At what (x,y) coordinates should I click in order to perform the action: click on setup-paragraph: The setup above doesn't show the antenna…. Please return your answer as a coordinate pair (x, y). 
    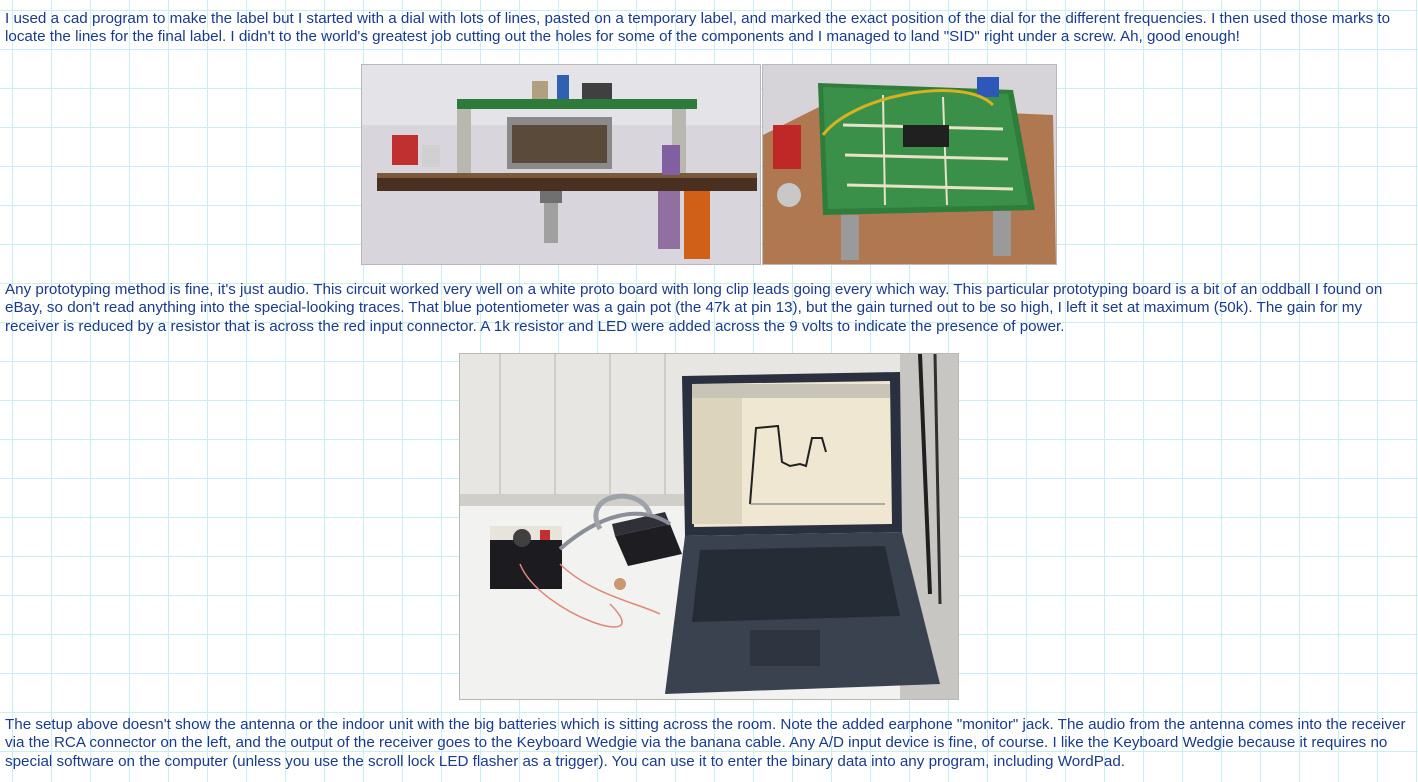
    Looking at the image, I should click on (705, 743).